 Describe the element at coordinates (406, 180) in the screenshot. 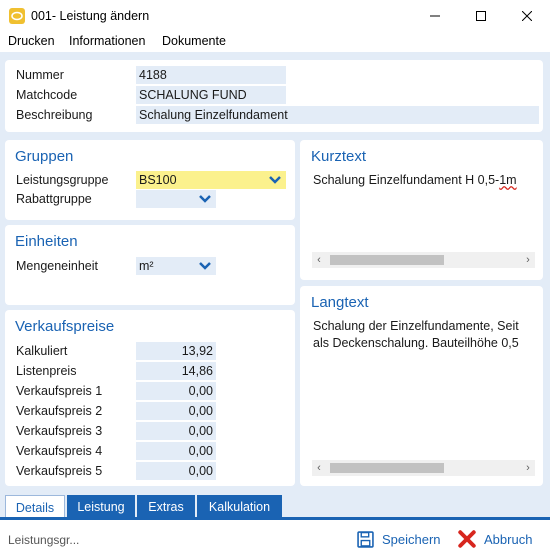

I see `kurztext-text: Schalung Einzelfundament H 0,5-` at that location.